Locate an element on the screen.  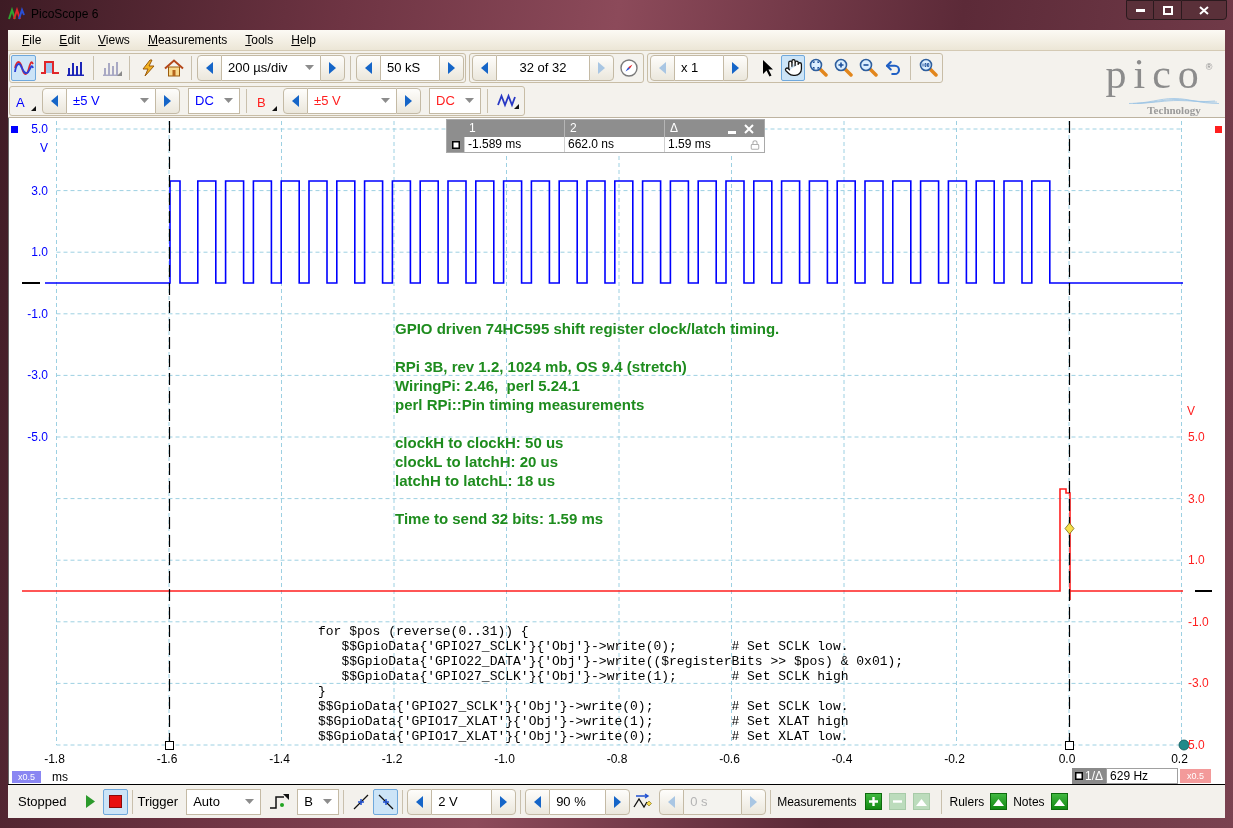
maximize-button is located at coordinates (1167, 10).